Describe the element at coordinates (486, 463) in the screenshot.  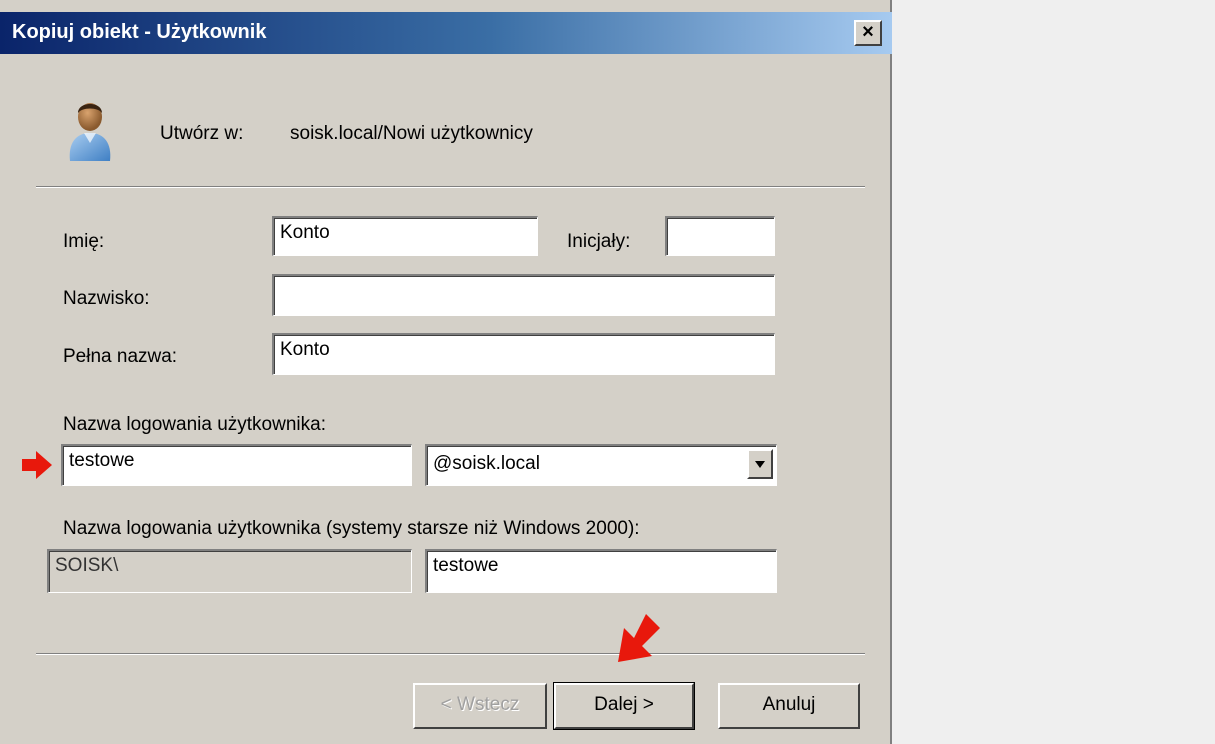
I see `domain-selected-value: @soisk.local` at that location.